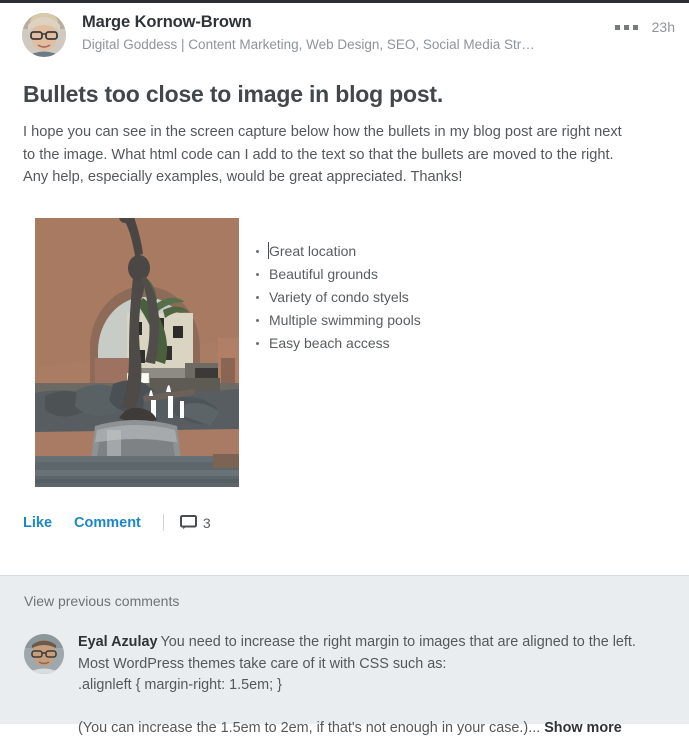 Image resolution: width=689 pixels, height=739 pixels. Describe the element at coordinates (644, 23) in the screenshot. I see `header-actions: 23h` at that location.